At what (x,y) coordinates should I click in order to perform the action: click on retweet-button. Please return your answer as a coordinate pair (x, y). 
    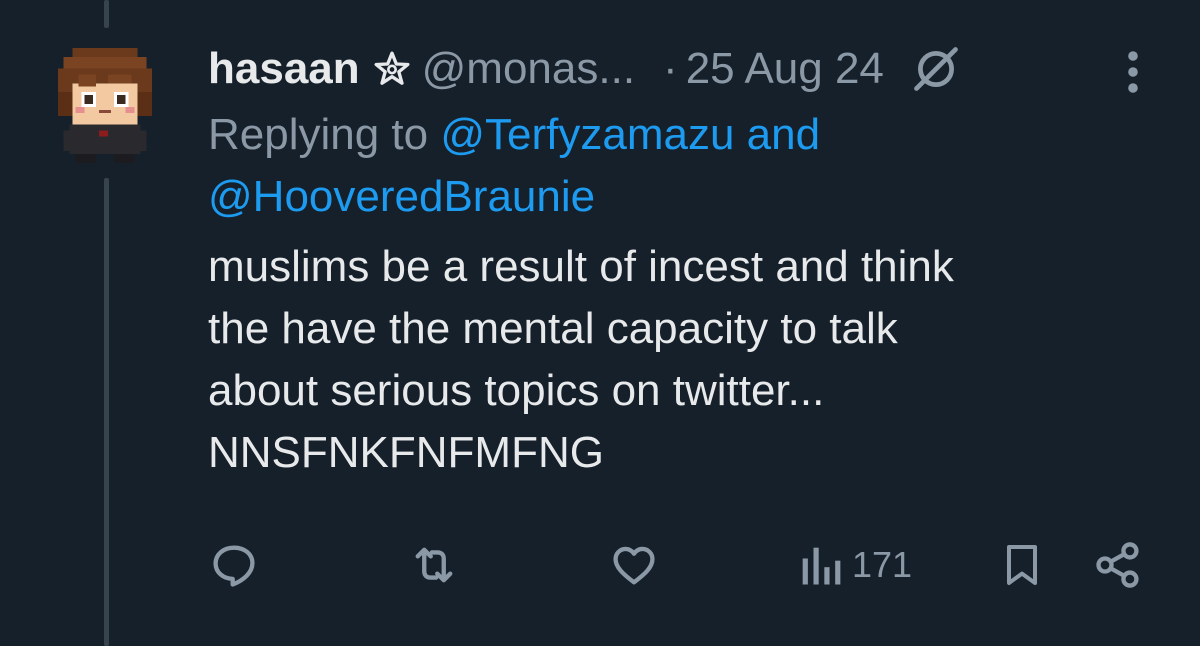
    Looking at the image, I should click on (434, 565).